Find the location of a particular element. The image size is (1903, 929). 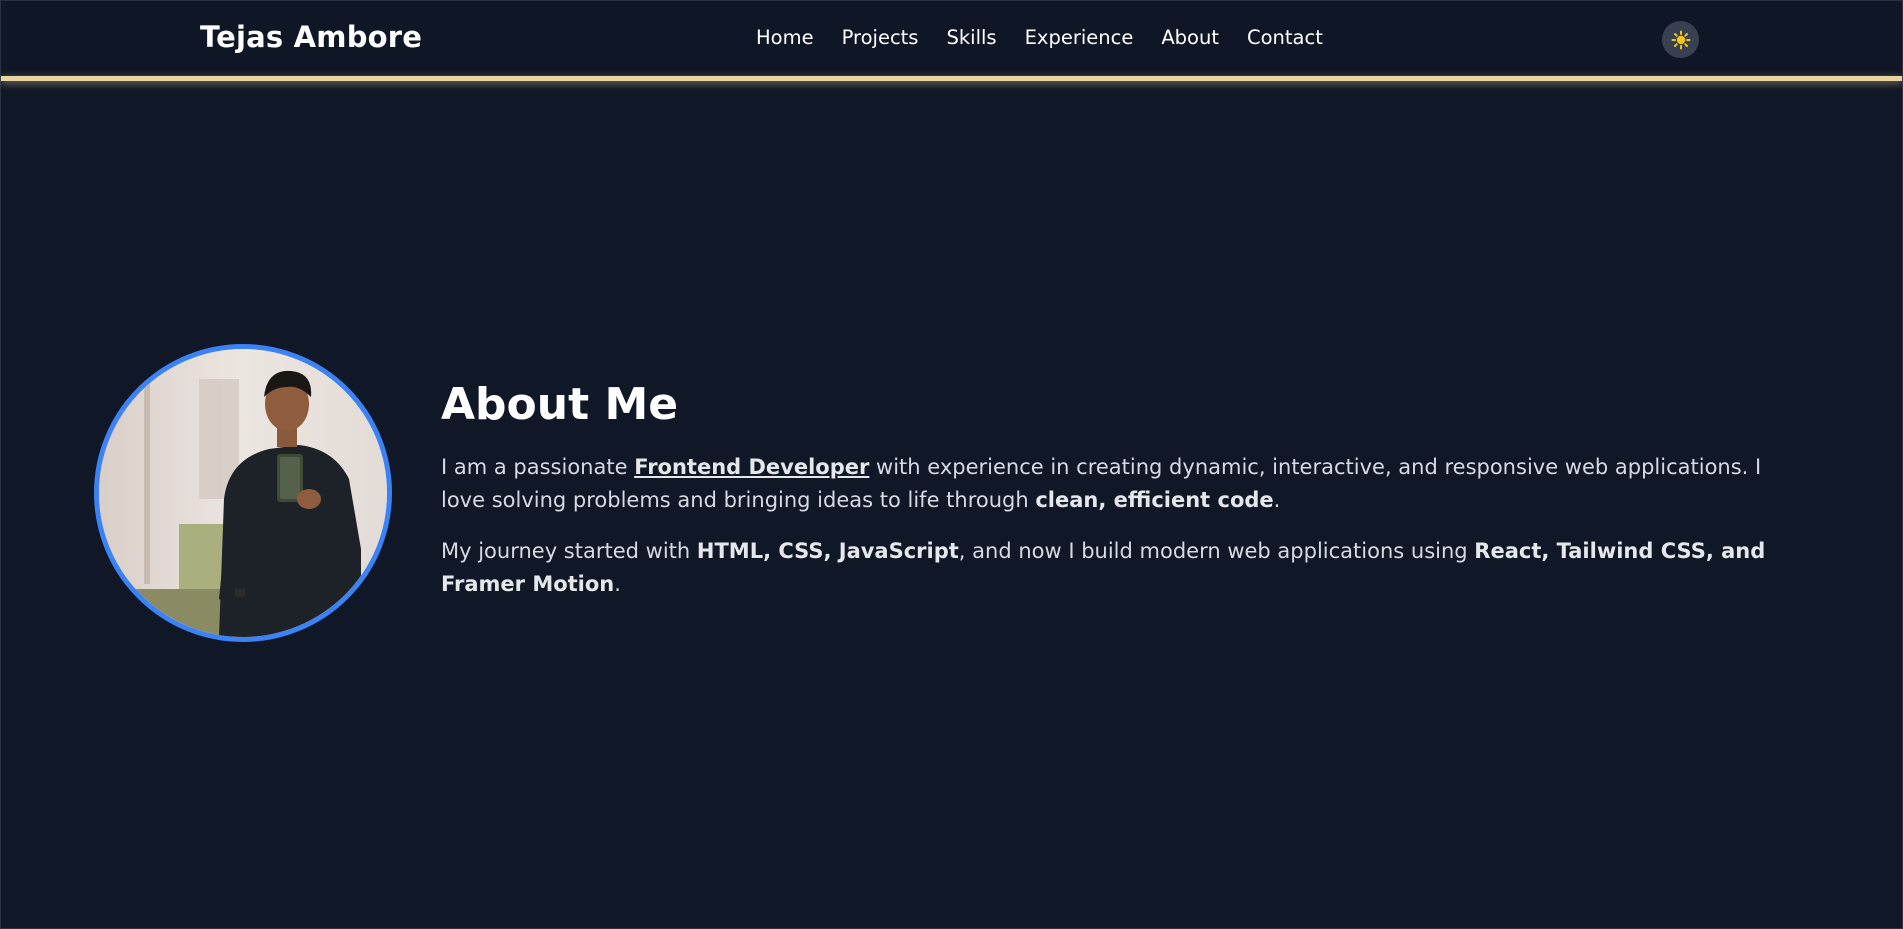

profile-photo-illustration is located at coordinates (243, 493).